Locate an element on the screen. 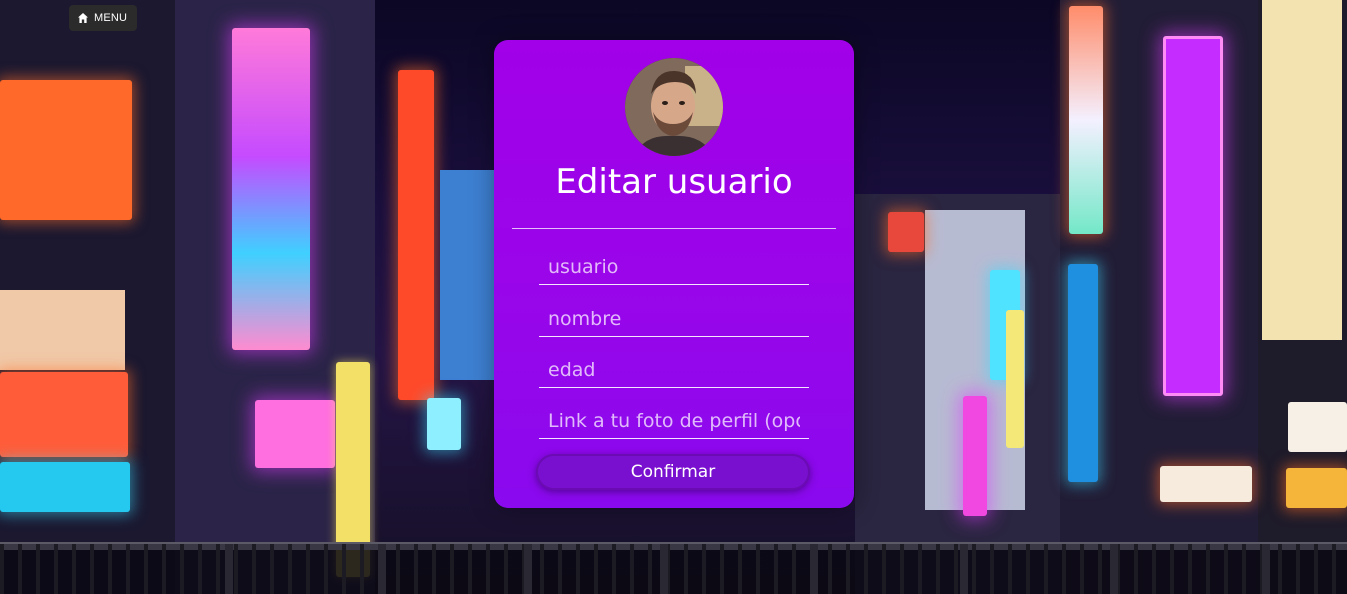 The height and width of the screenshot is (594, 1347). divider is located at coordinates (674, 228).